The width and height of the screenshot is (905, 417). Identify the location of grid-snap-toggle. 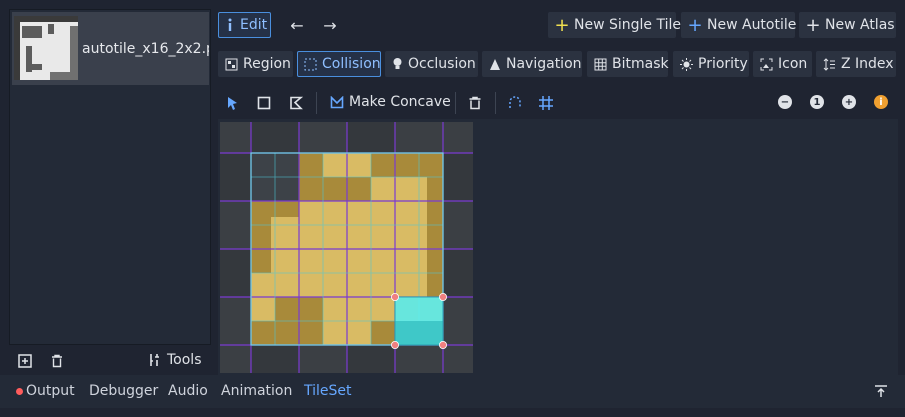
(546, 103).